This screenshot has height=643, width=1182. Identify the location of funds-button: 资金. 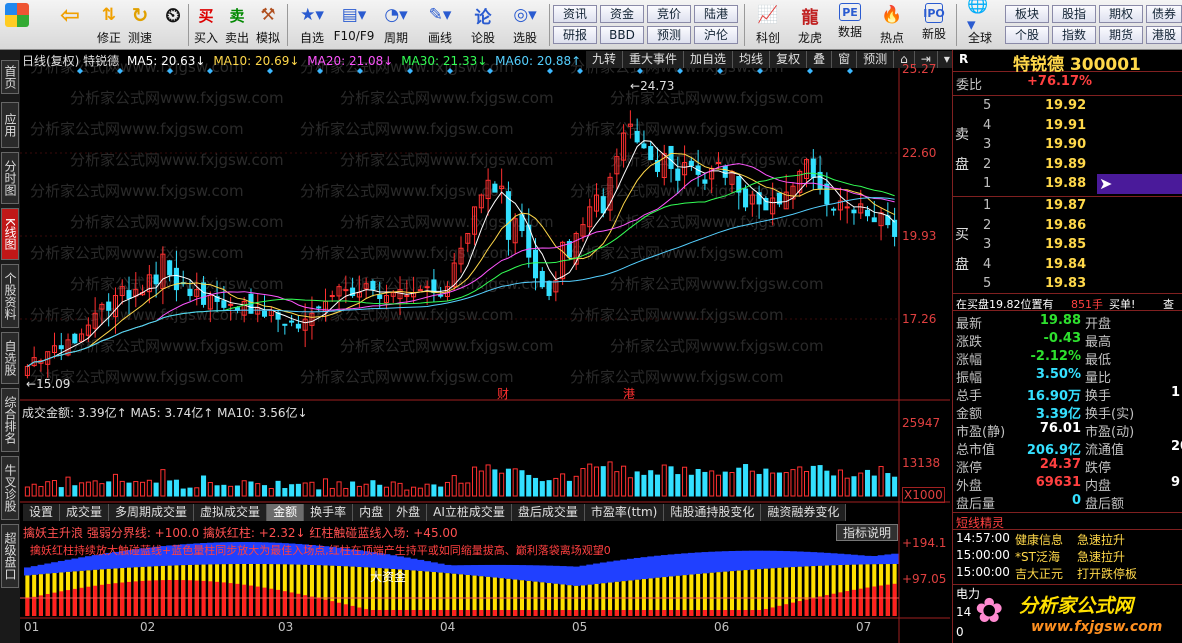
(622, 14).